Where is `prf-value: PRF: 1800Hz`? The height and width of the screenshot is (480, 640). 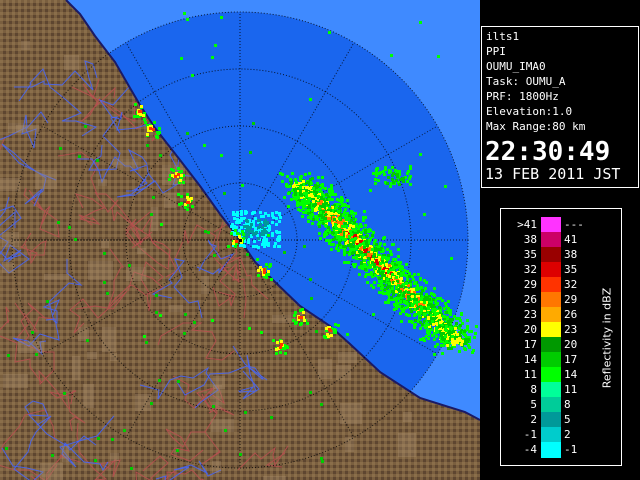
prf-value: PRF: 1800Hz is located at coordinates (522, 96).